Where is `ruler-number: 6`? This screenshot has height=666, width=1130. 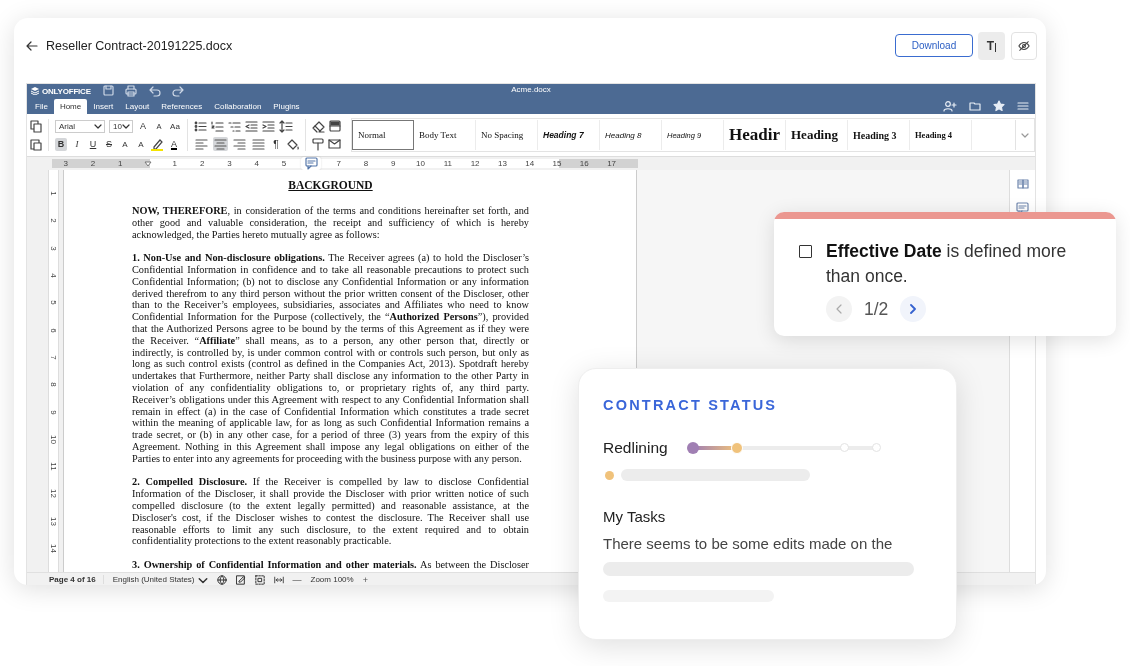 ruler-number: 6 is located at coordinates (53, 330).